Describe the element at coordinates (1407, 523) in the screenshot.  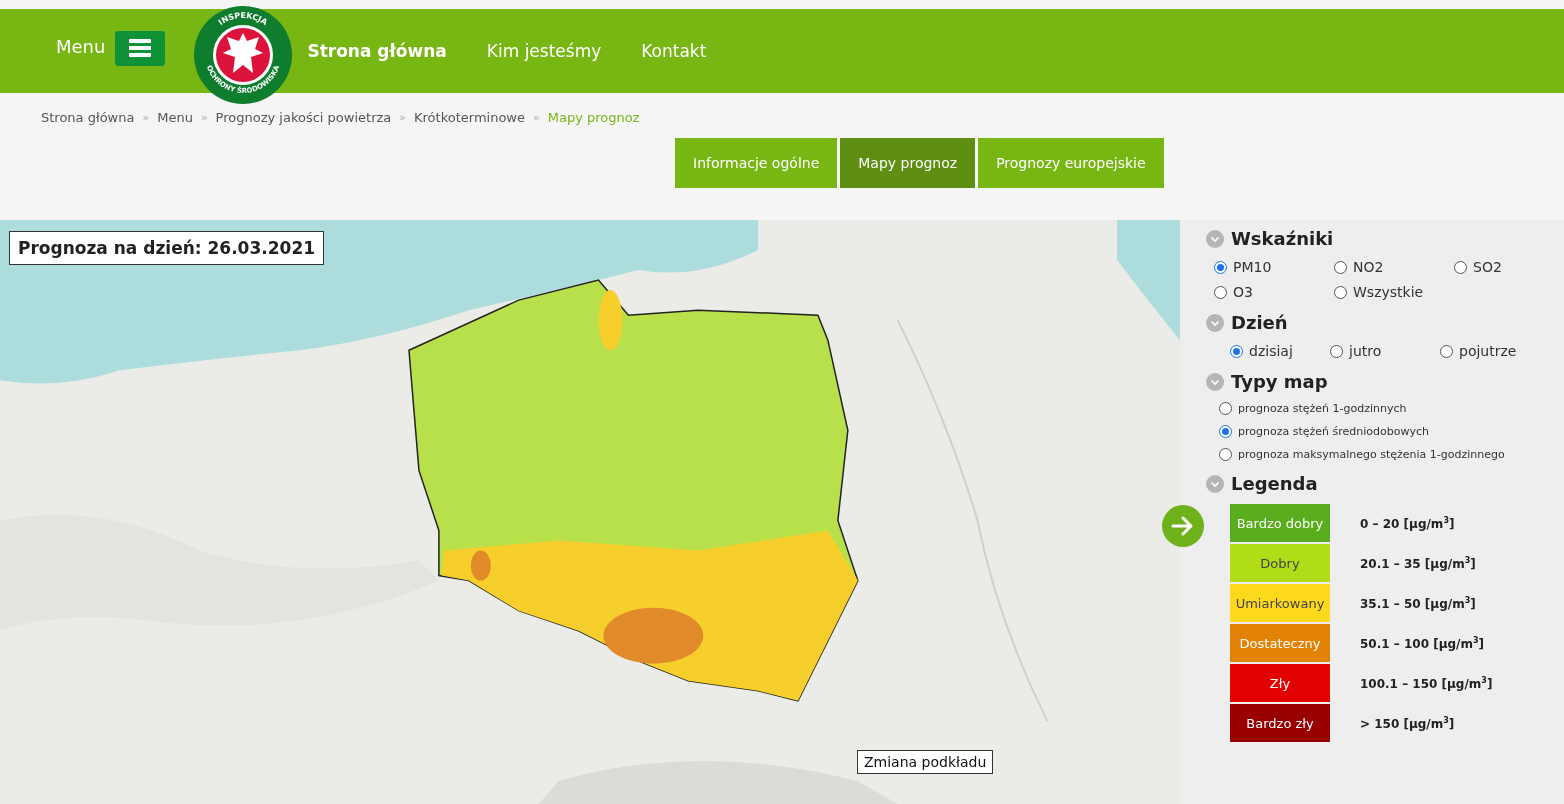
I see `legend-range: 0 – 20 [µg/m$^{3}$]` at that location.